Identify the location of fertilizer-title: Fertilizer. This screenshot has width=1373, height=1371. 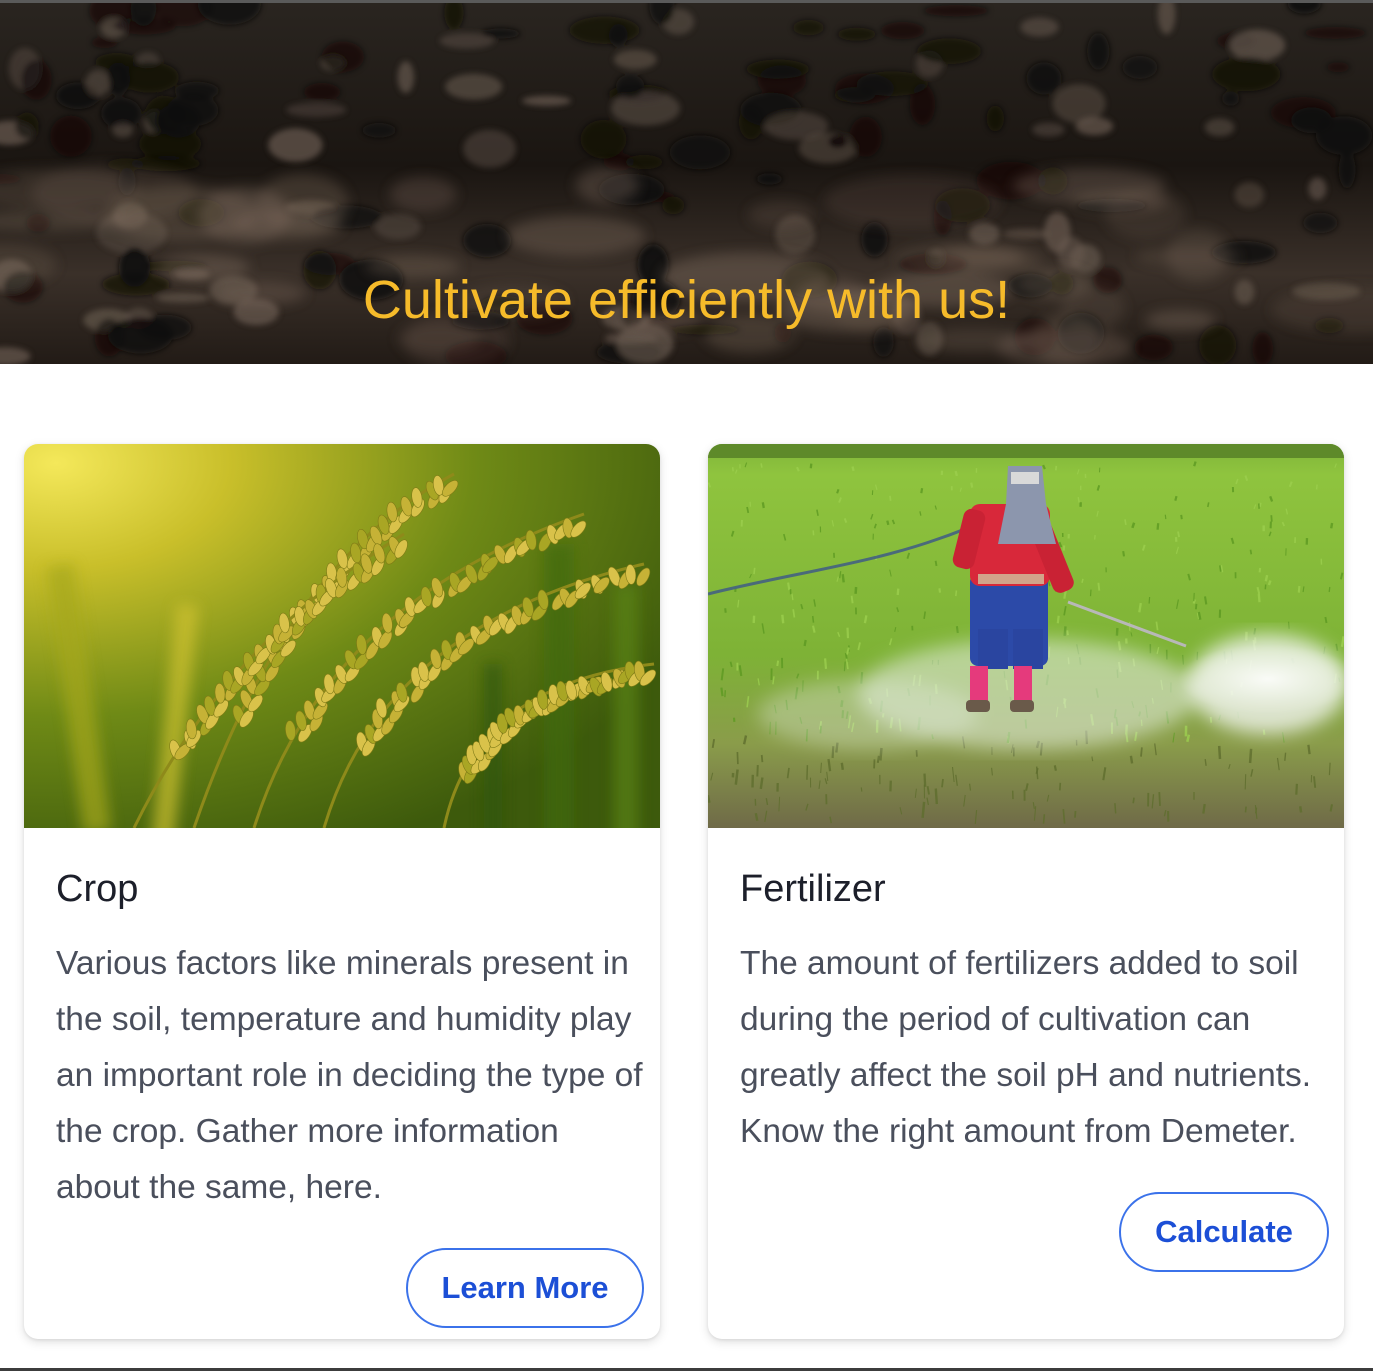
(813, 889).